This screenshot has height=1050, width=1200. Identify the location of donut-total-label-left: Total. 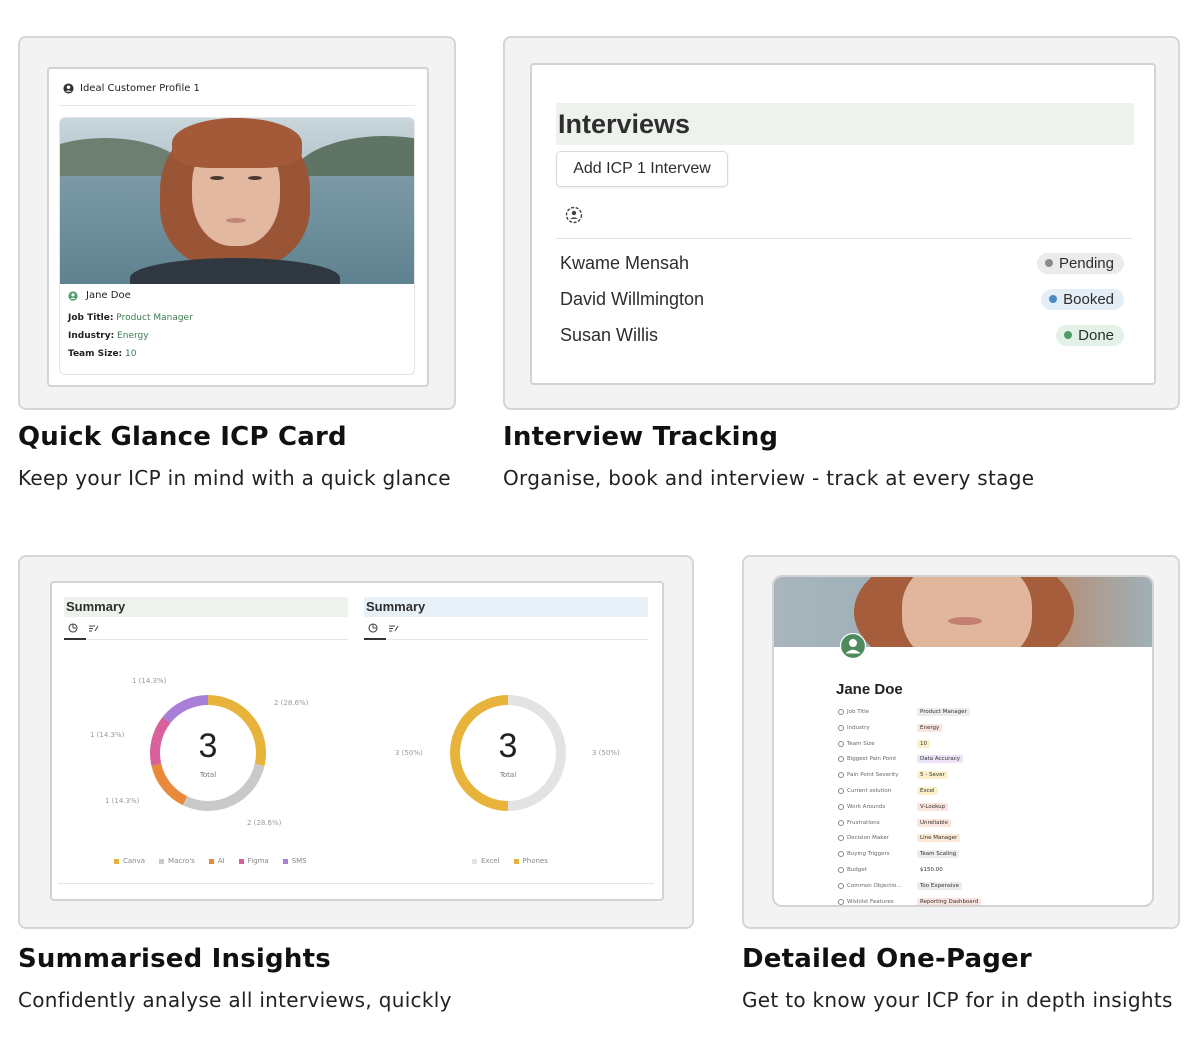
(208, 775).